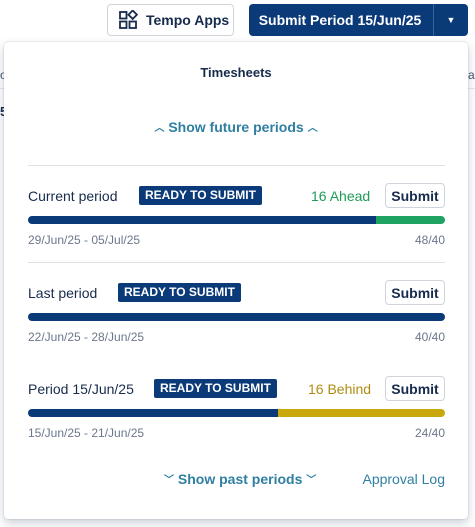  Describe the element at coordinates (361, 413) in the screenshot. I see `progress-fill-behind` at that location.